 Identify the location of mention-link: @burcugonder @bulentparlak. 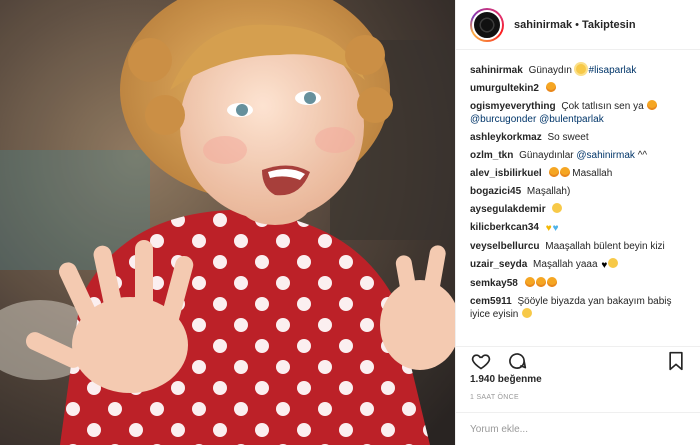
(537, 119).